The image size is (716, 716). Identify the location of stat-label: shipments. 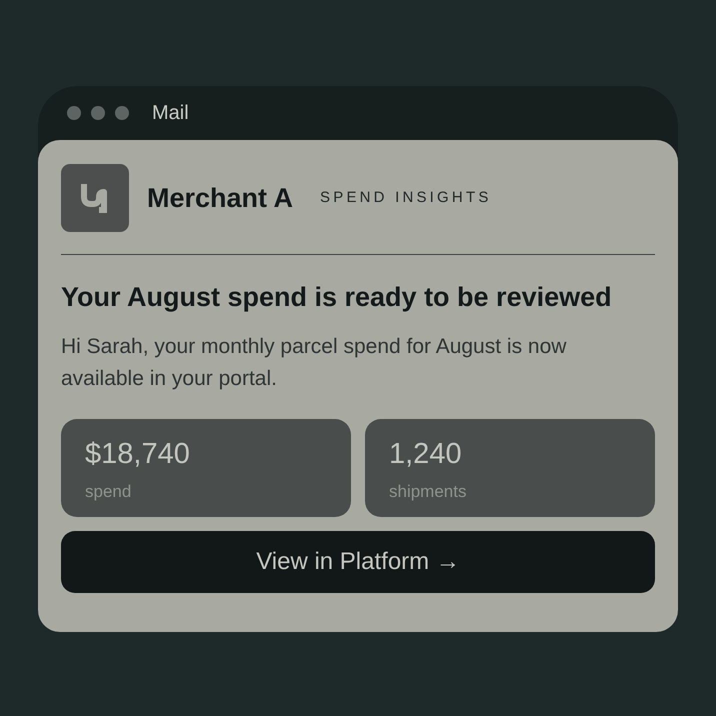
(428, 492).